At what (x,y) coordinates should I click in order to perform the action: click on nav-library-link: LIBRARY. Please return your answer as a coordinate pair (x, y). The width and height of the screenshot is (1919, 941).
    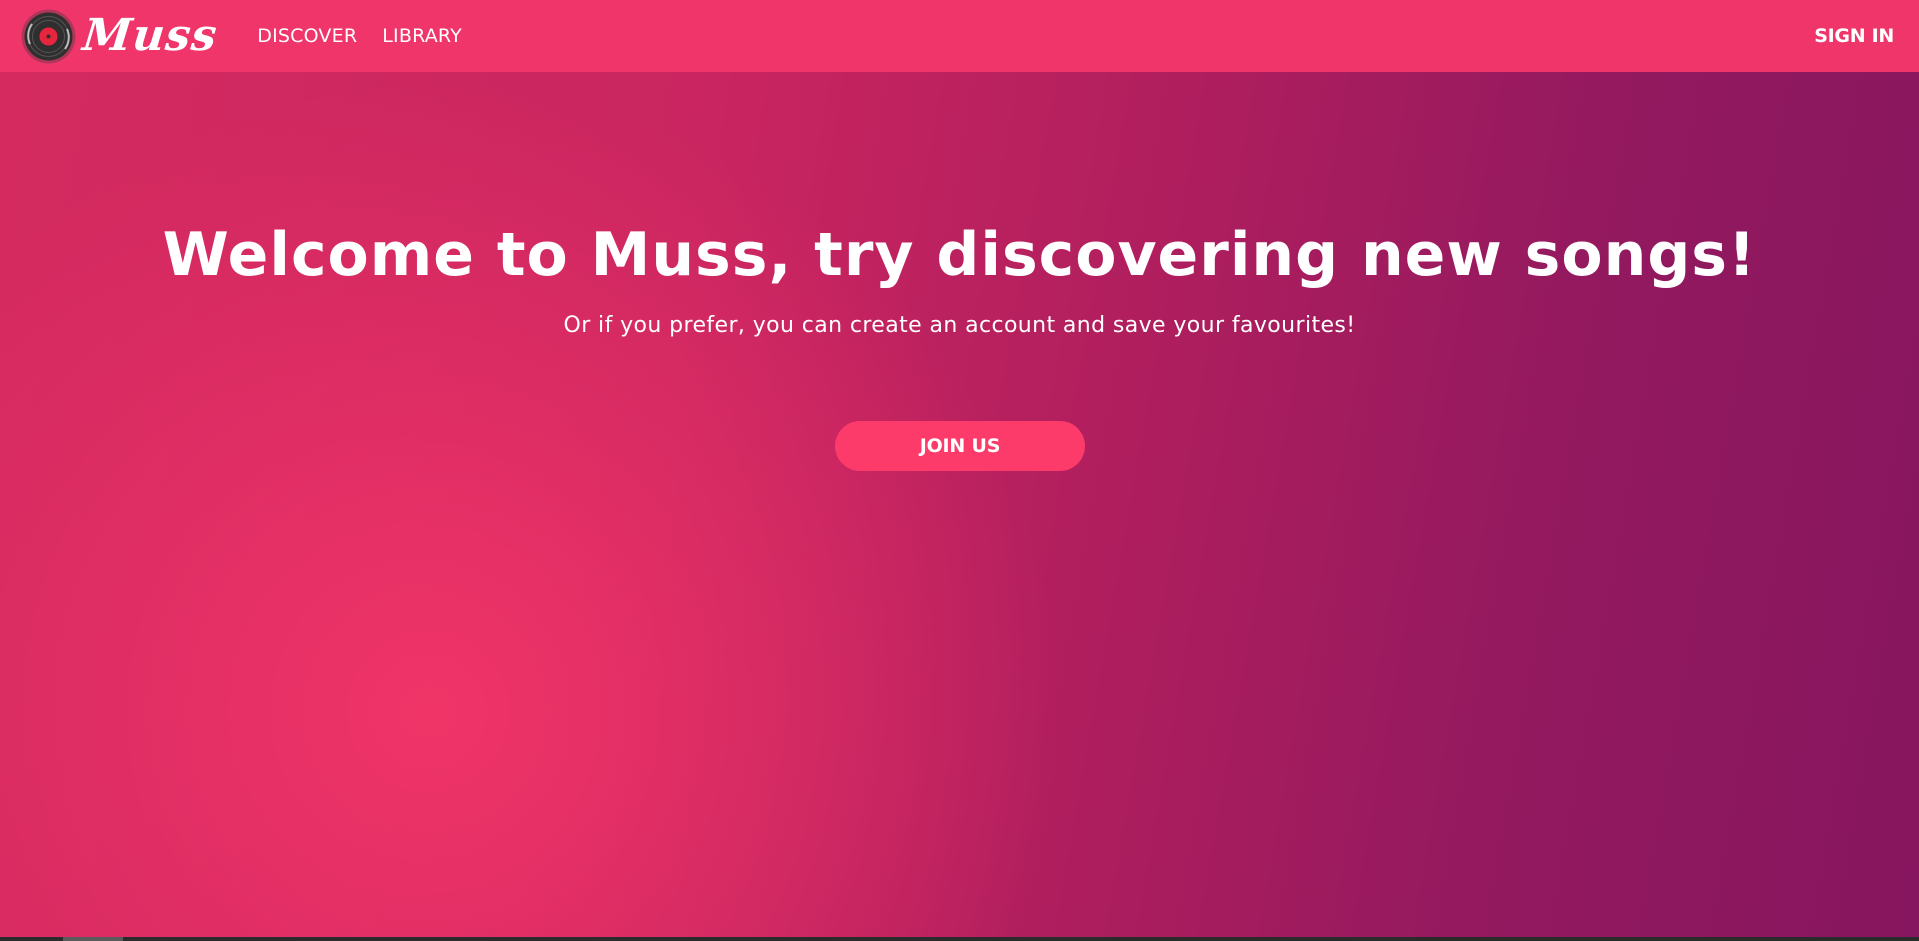
    Looking at the image, I should click on (422, 36).